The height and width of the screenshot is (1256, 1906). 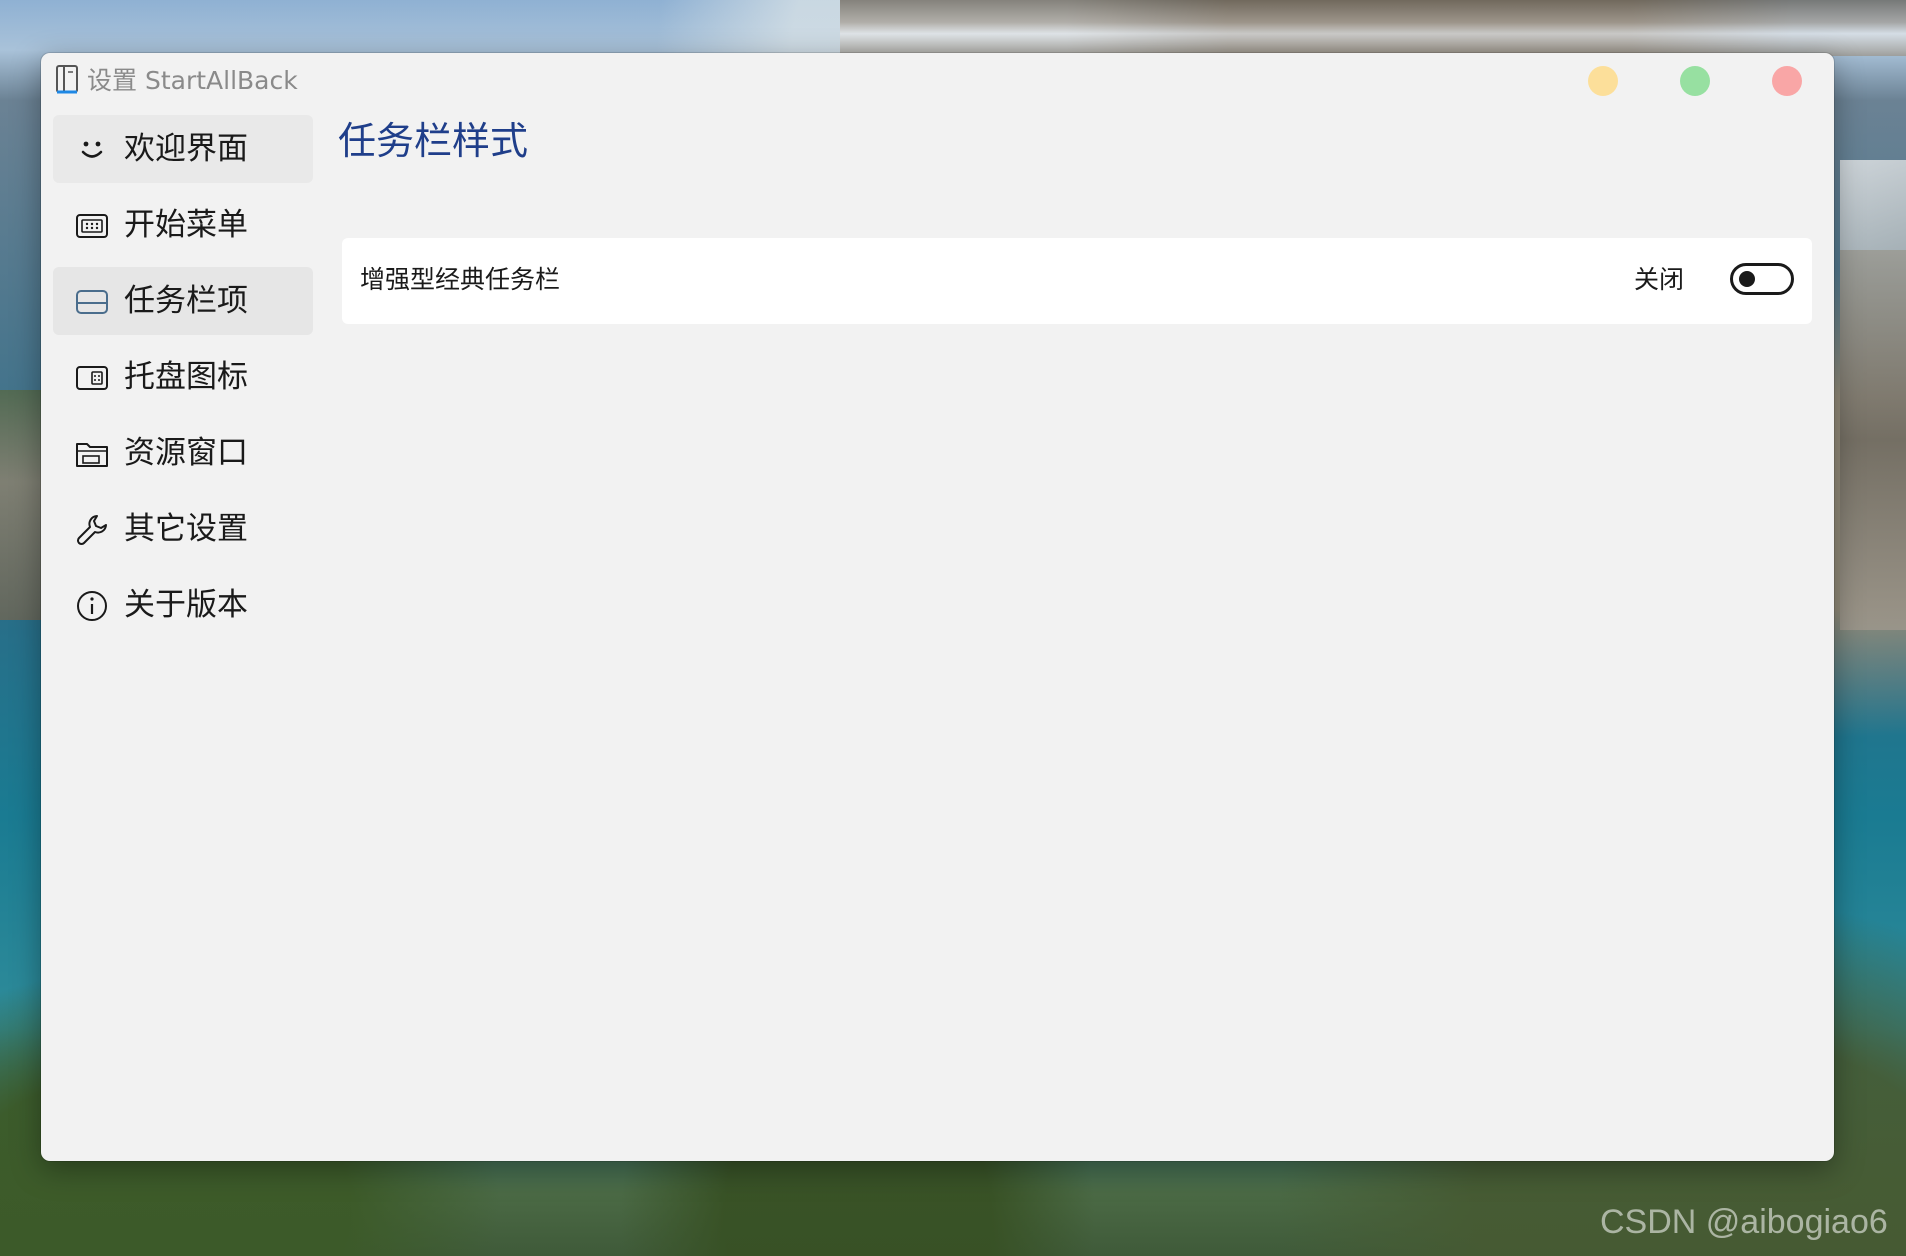 What do you see at coordinates (186, 377) in the screenshot?
I see `sidebar-item-label: 托盘图标` at bounding box center [186, 377].